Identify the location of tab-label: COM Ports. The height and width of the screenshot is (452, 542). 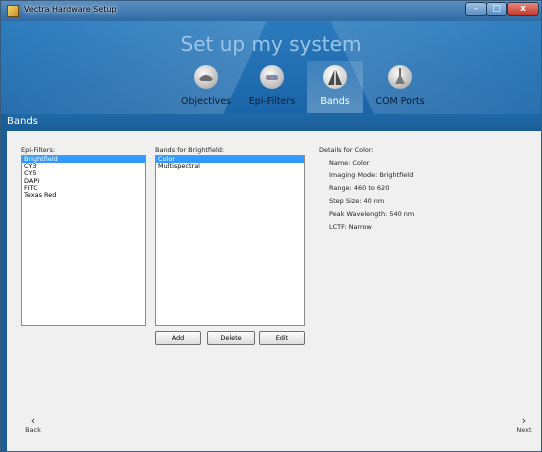
(400, 101).